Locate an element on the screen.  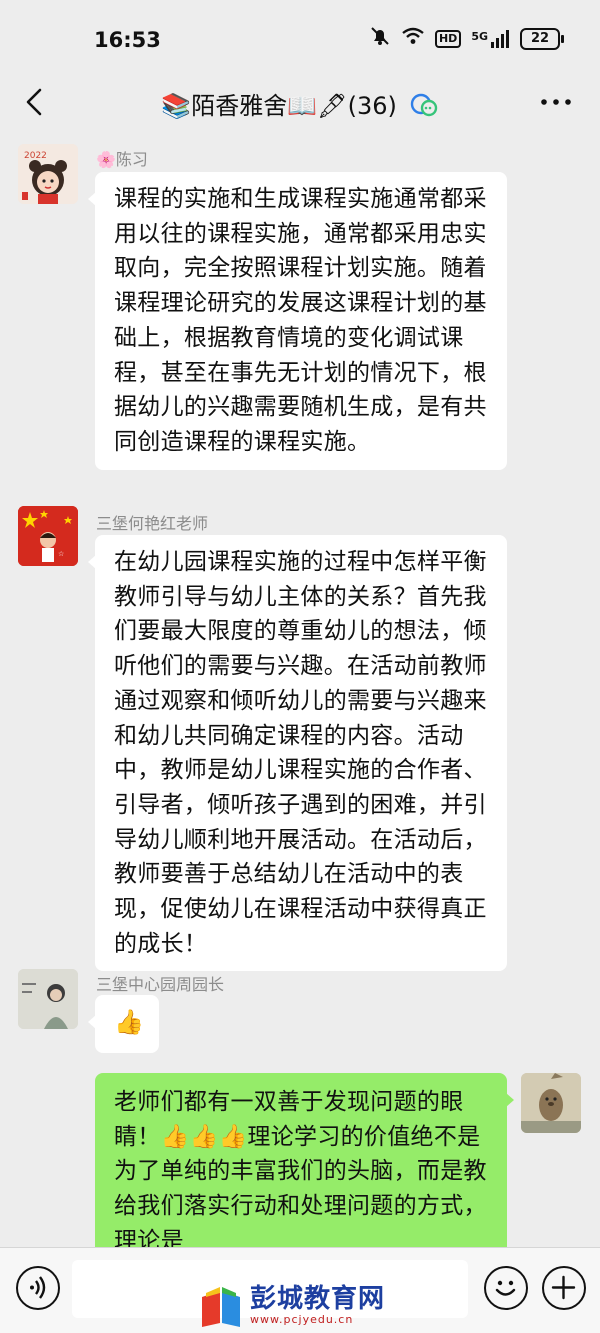
chat-header: 📚陌香雅舍📖🖋(36) is located at coordinates (300, 102).